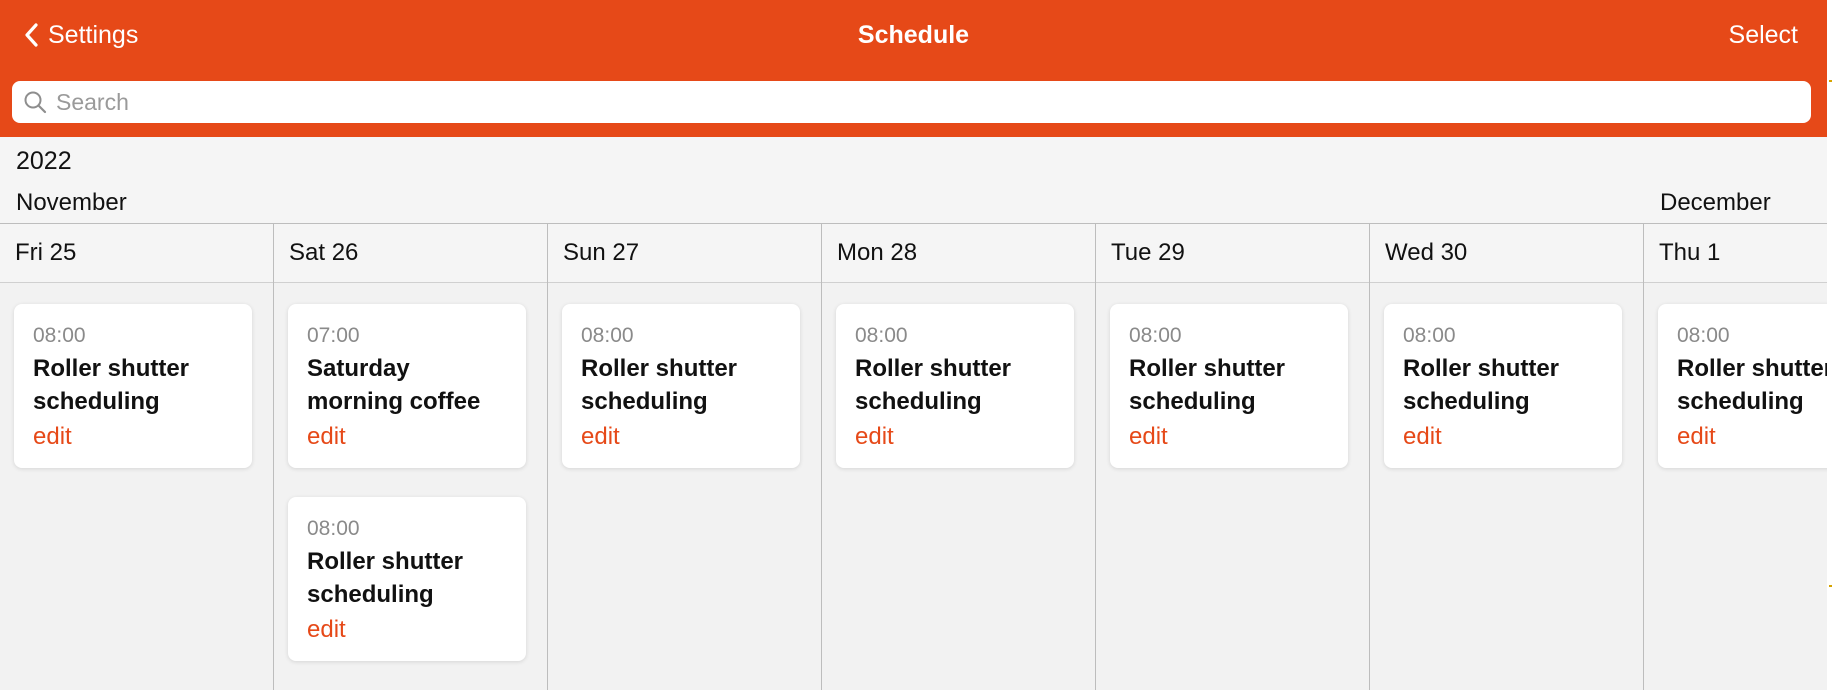 Image resolution: width=1832 pixels, height=690 pixels. I want to click on day-header: Thu 1, so click(1735, 253).